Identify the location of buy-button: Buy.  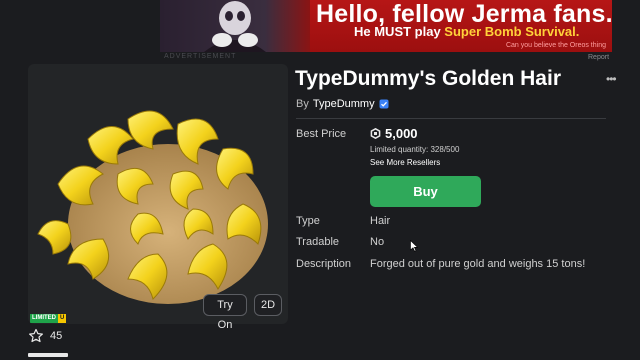
(425, 191).